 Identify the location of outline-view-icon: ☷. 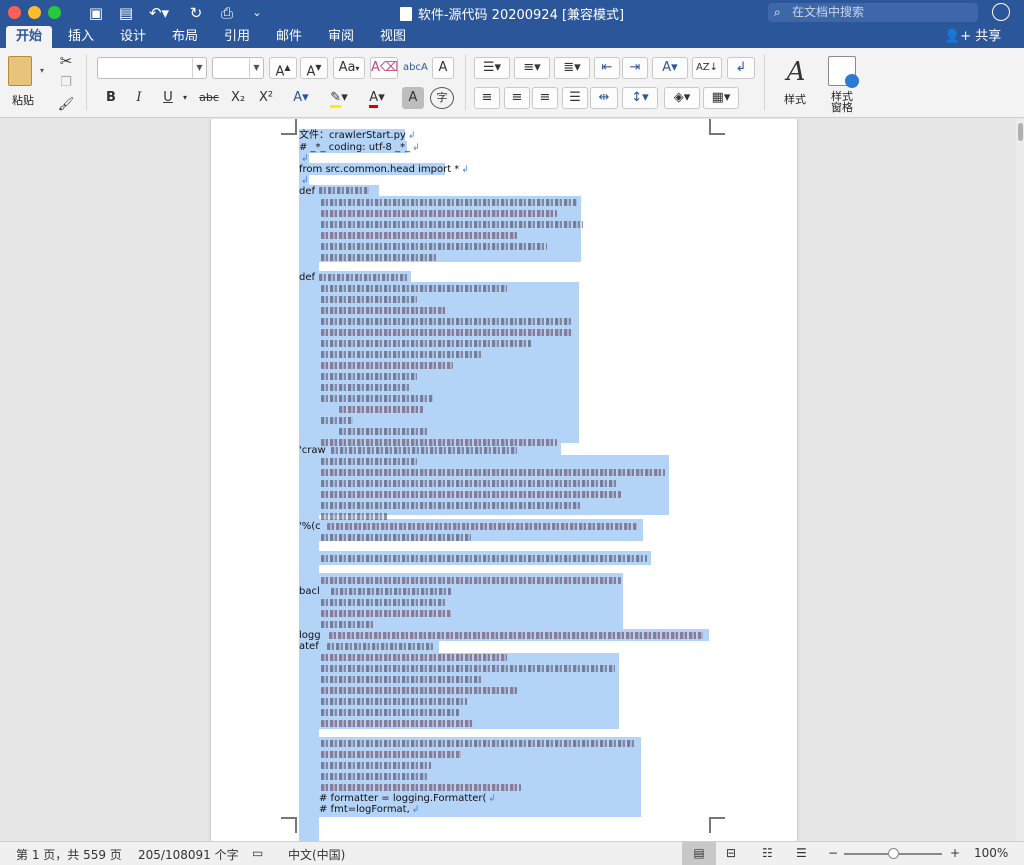
(767, 853).